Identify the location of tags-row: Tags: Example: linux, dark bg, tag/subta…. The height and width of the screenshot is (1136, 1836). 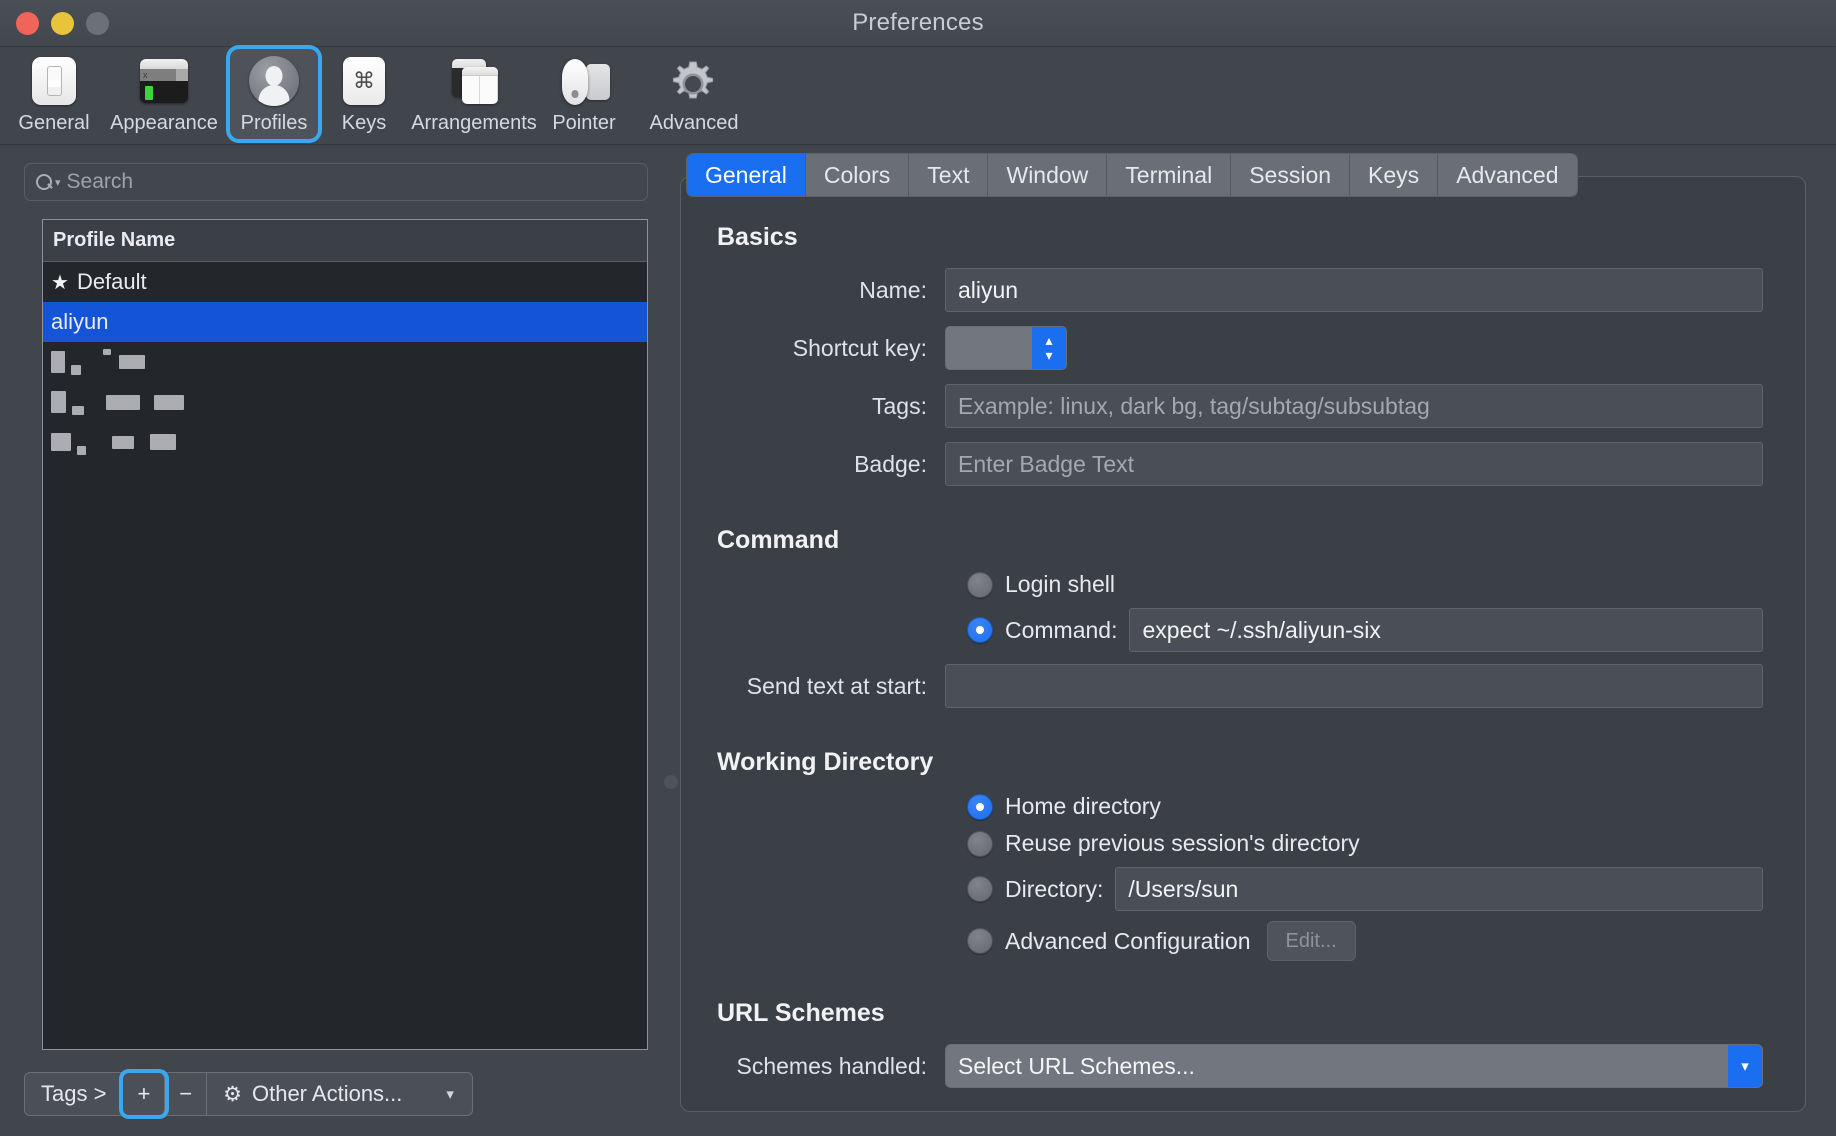
(1243, 406).